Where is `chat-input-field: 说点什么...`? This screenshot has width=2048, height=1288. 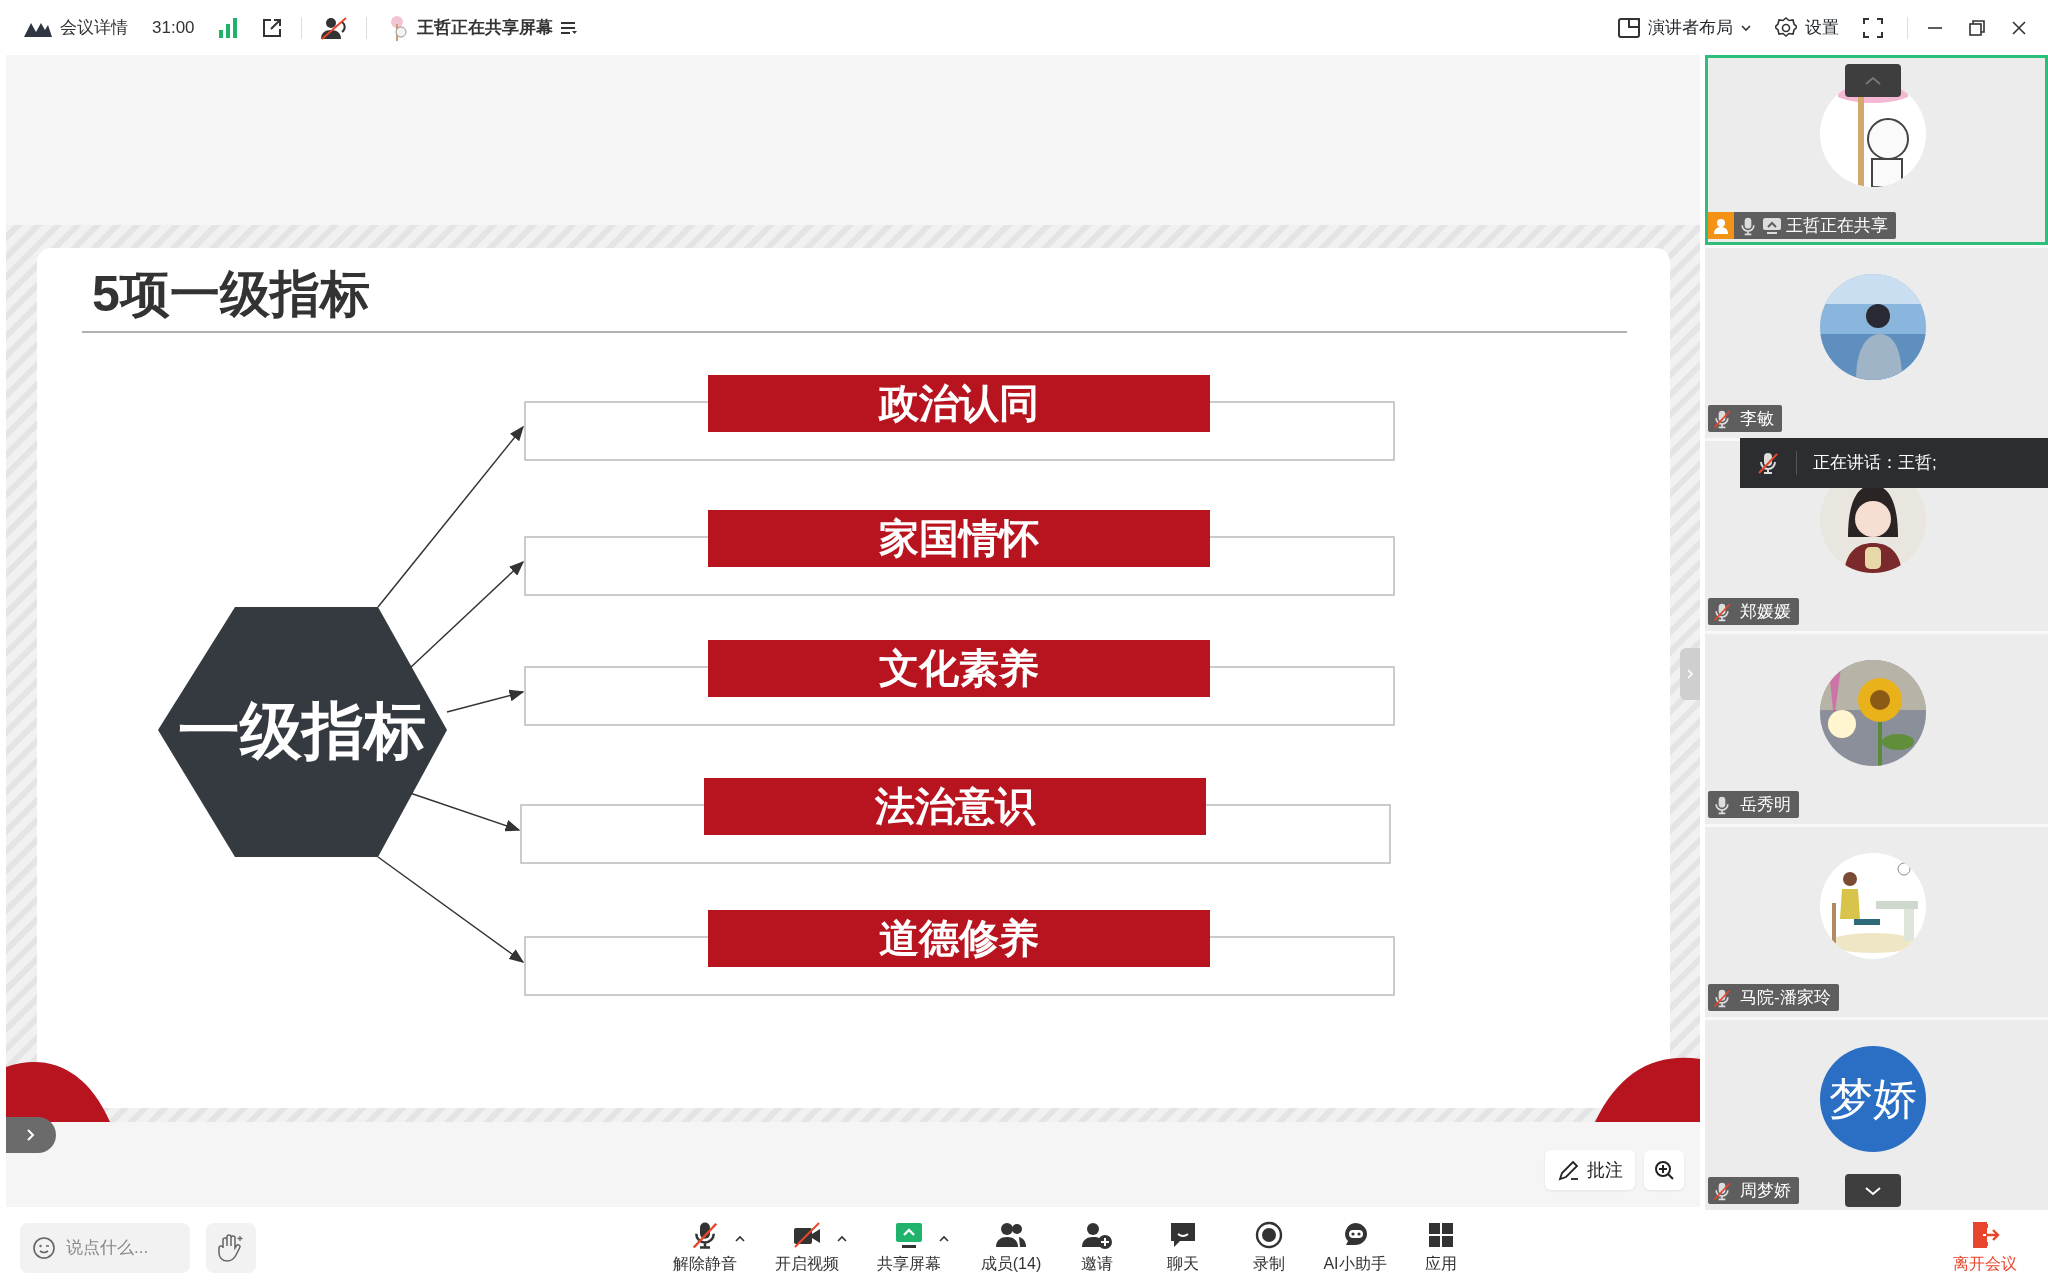 chat-input-field: 说点什么... is located at coordinates (105, 1247).